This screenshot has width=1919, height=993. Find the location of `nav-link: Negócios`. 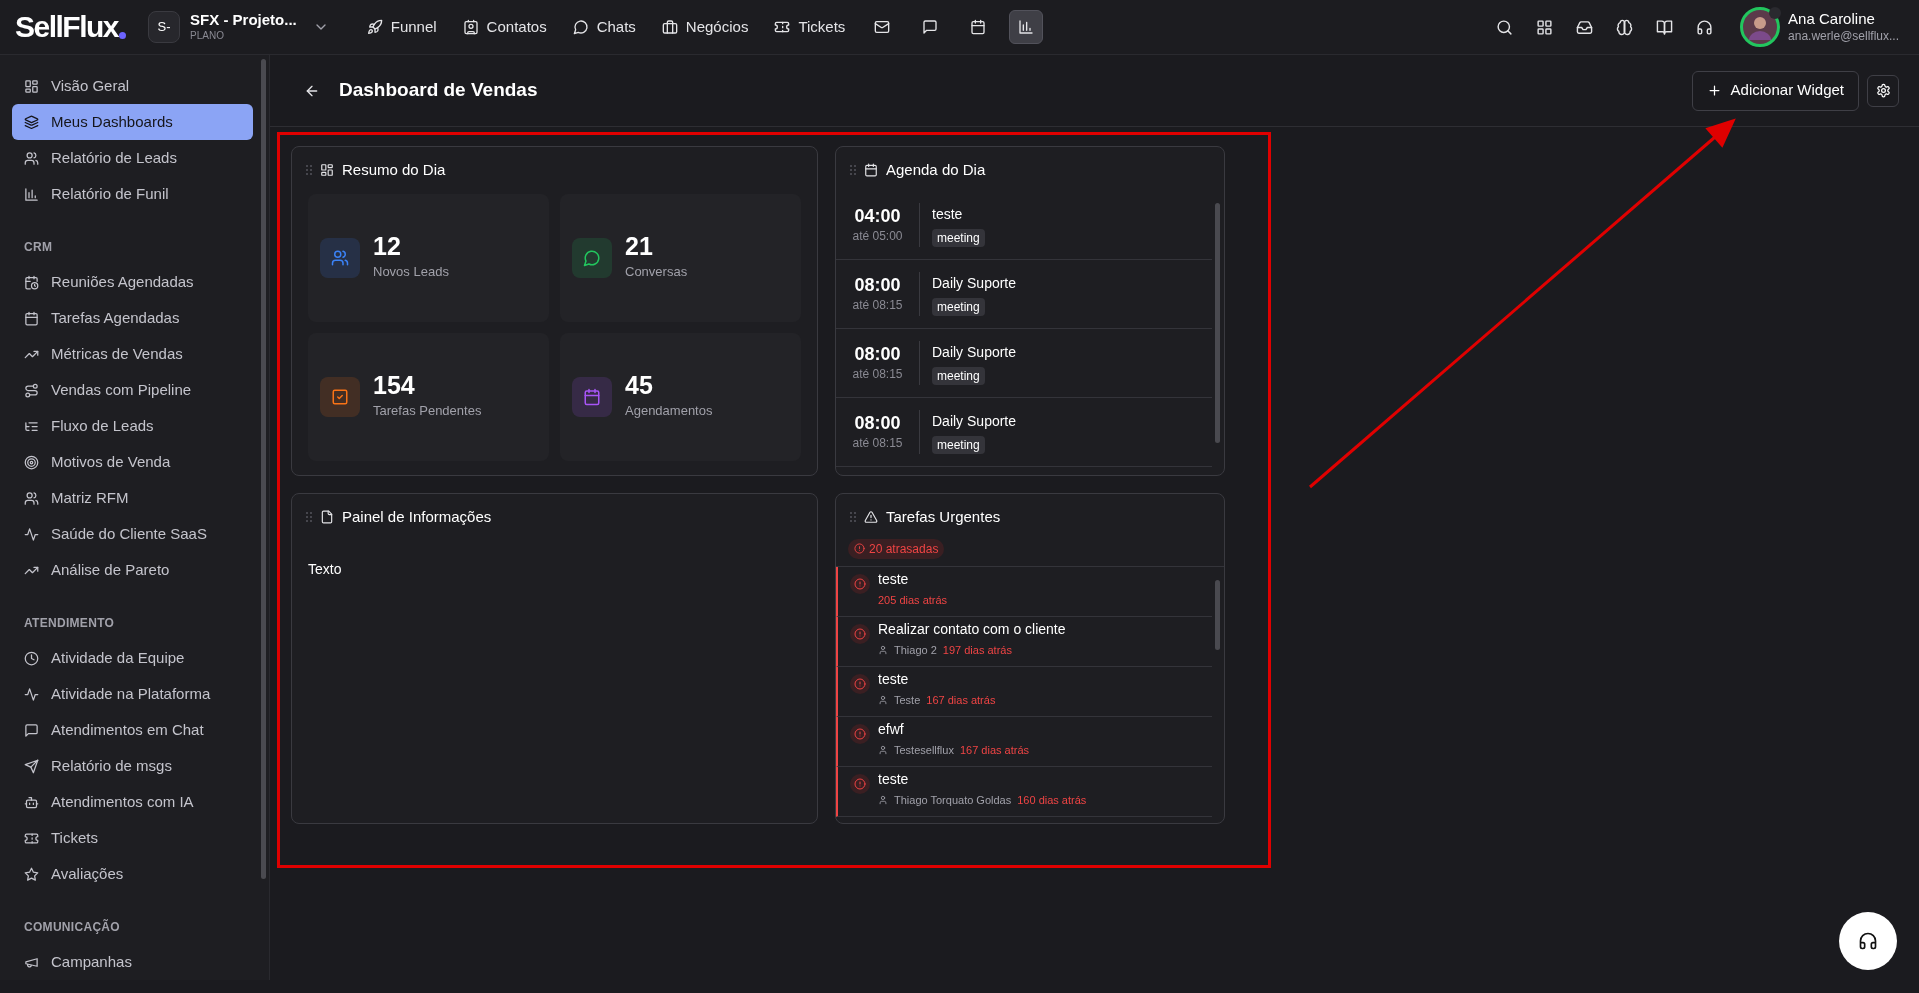

nav-link: Negócios is located at coordinates (705, 27).